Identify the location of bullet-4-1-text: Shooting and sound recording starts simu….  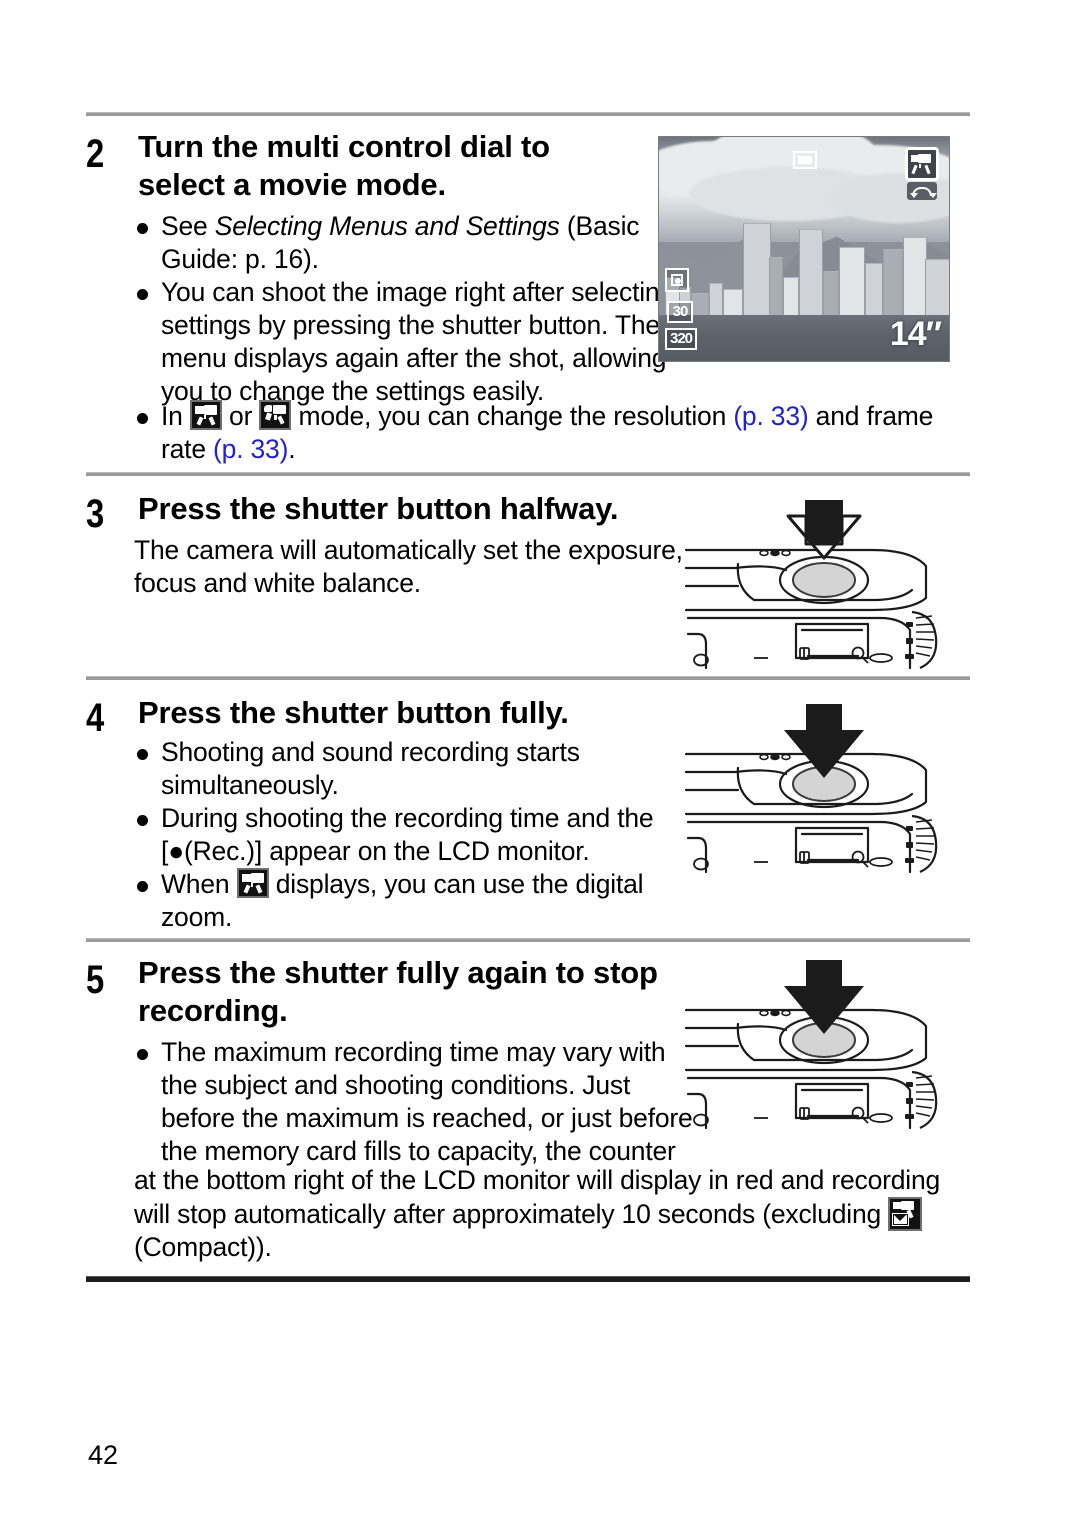
(370, 768).